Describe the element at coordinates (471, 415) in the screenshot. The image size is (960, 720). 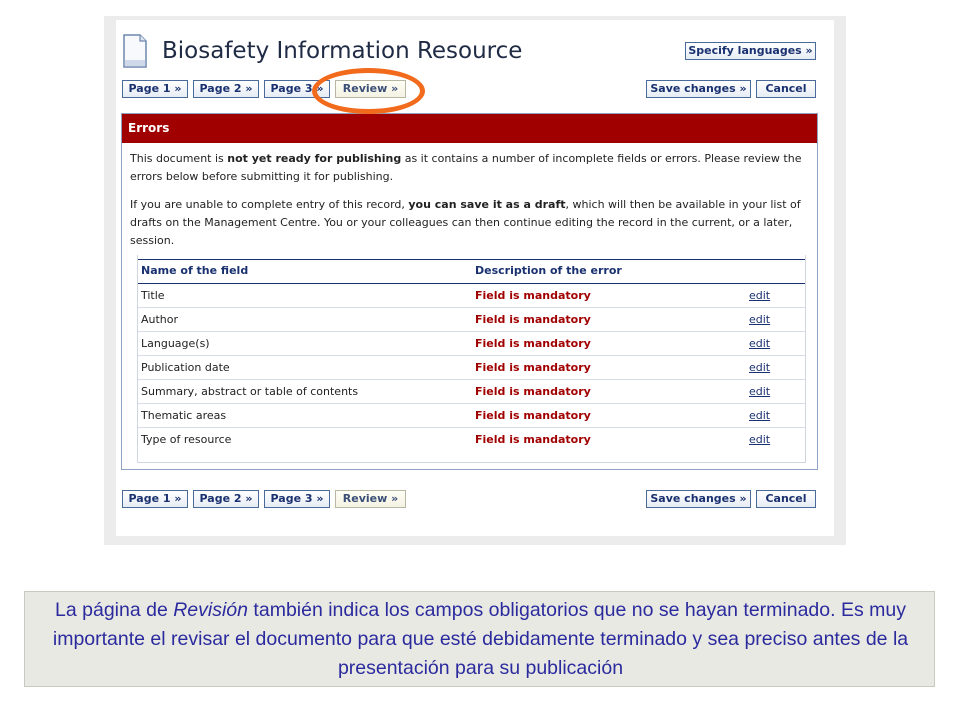
I see `table-row: Thematic areas Field is mandatory edit` at that location.